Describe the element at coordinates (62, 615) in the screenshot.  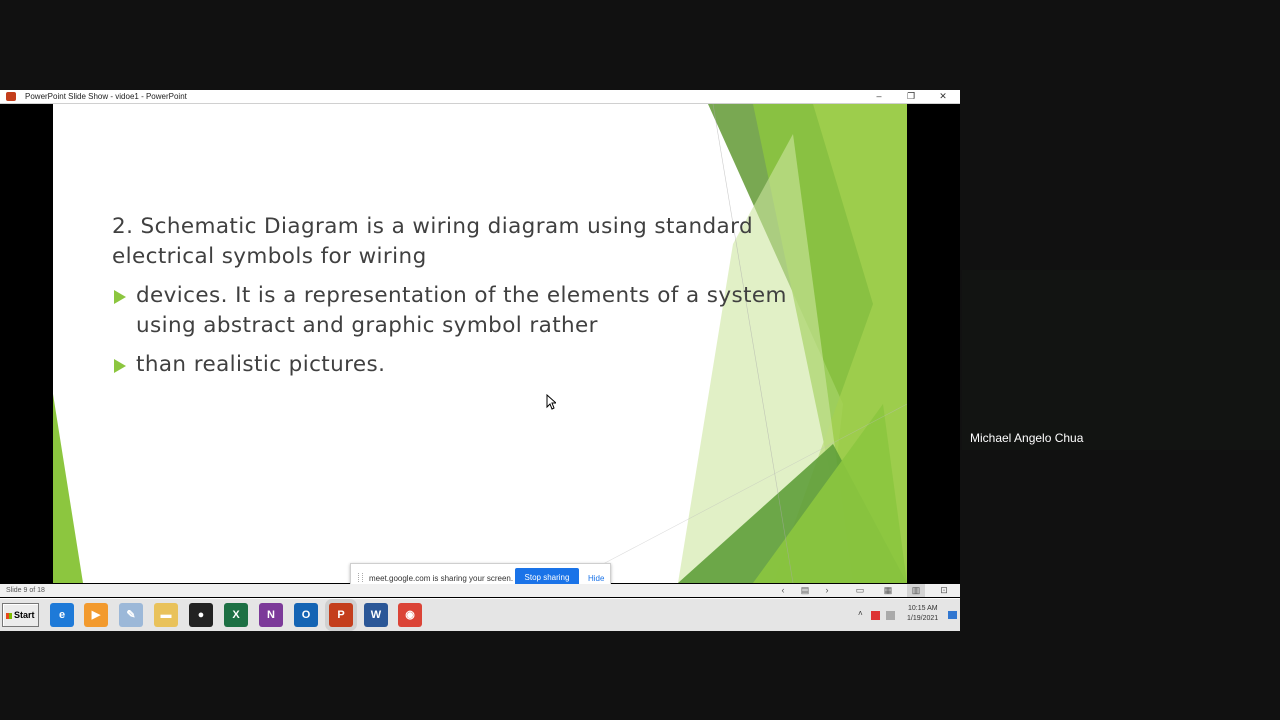
I see `ie-icon: e` at that location.